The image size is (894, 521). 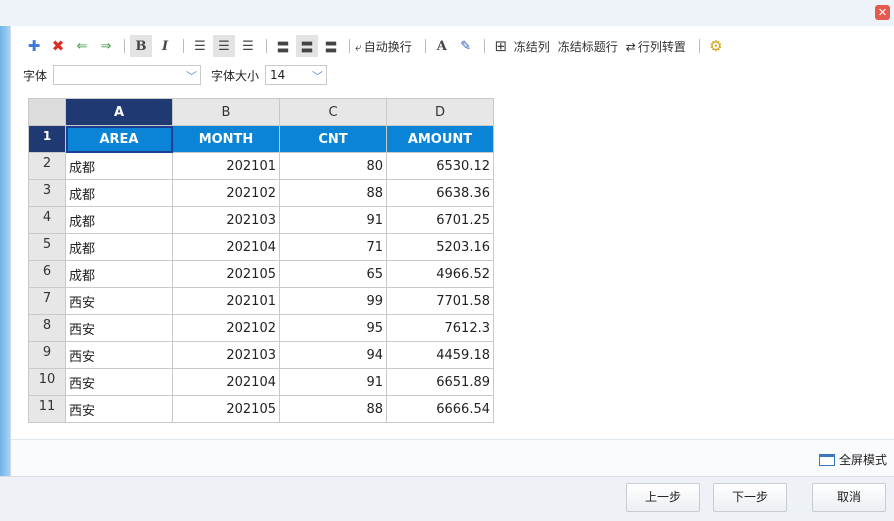 I want to click on row-number: 6, so click(x=47, y=274).